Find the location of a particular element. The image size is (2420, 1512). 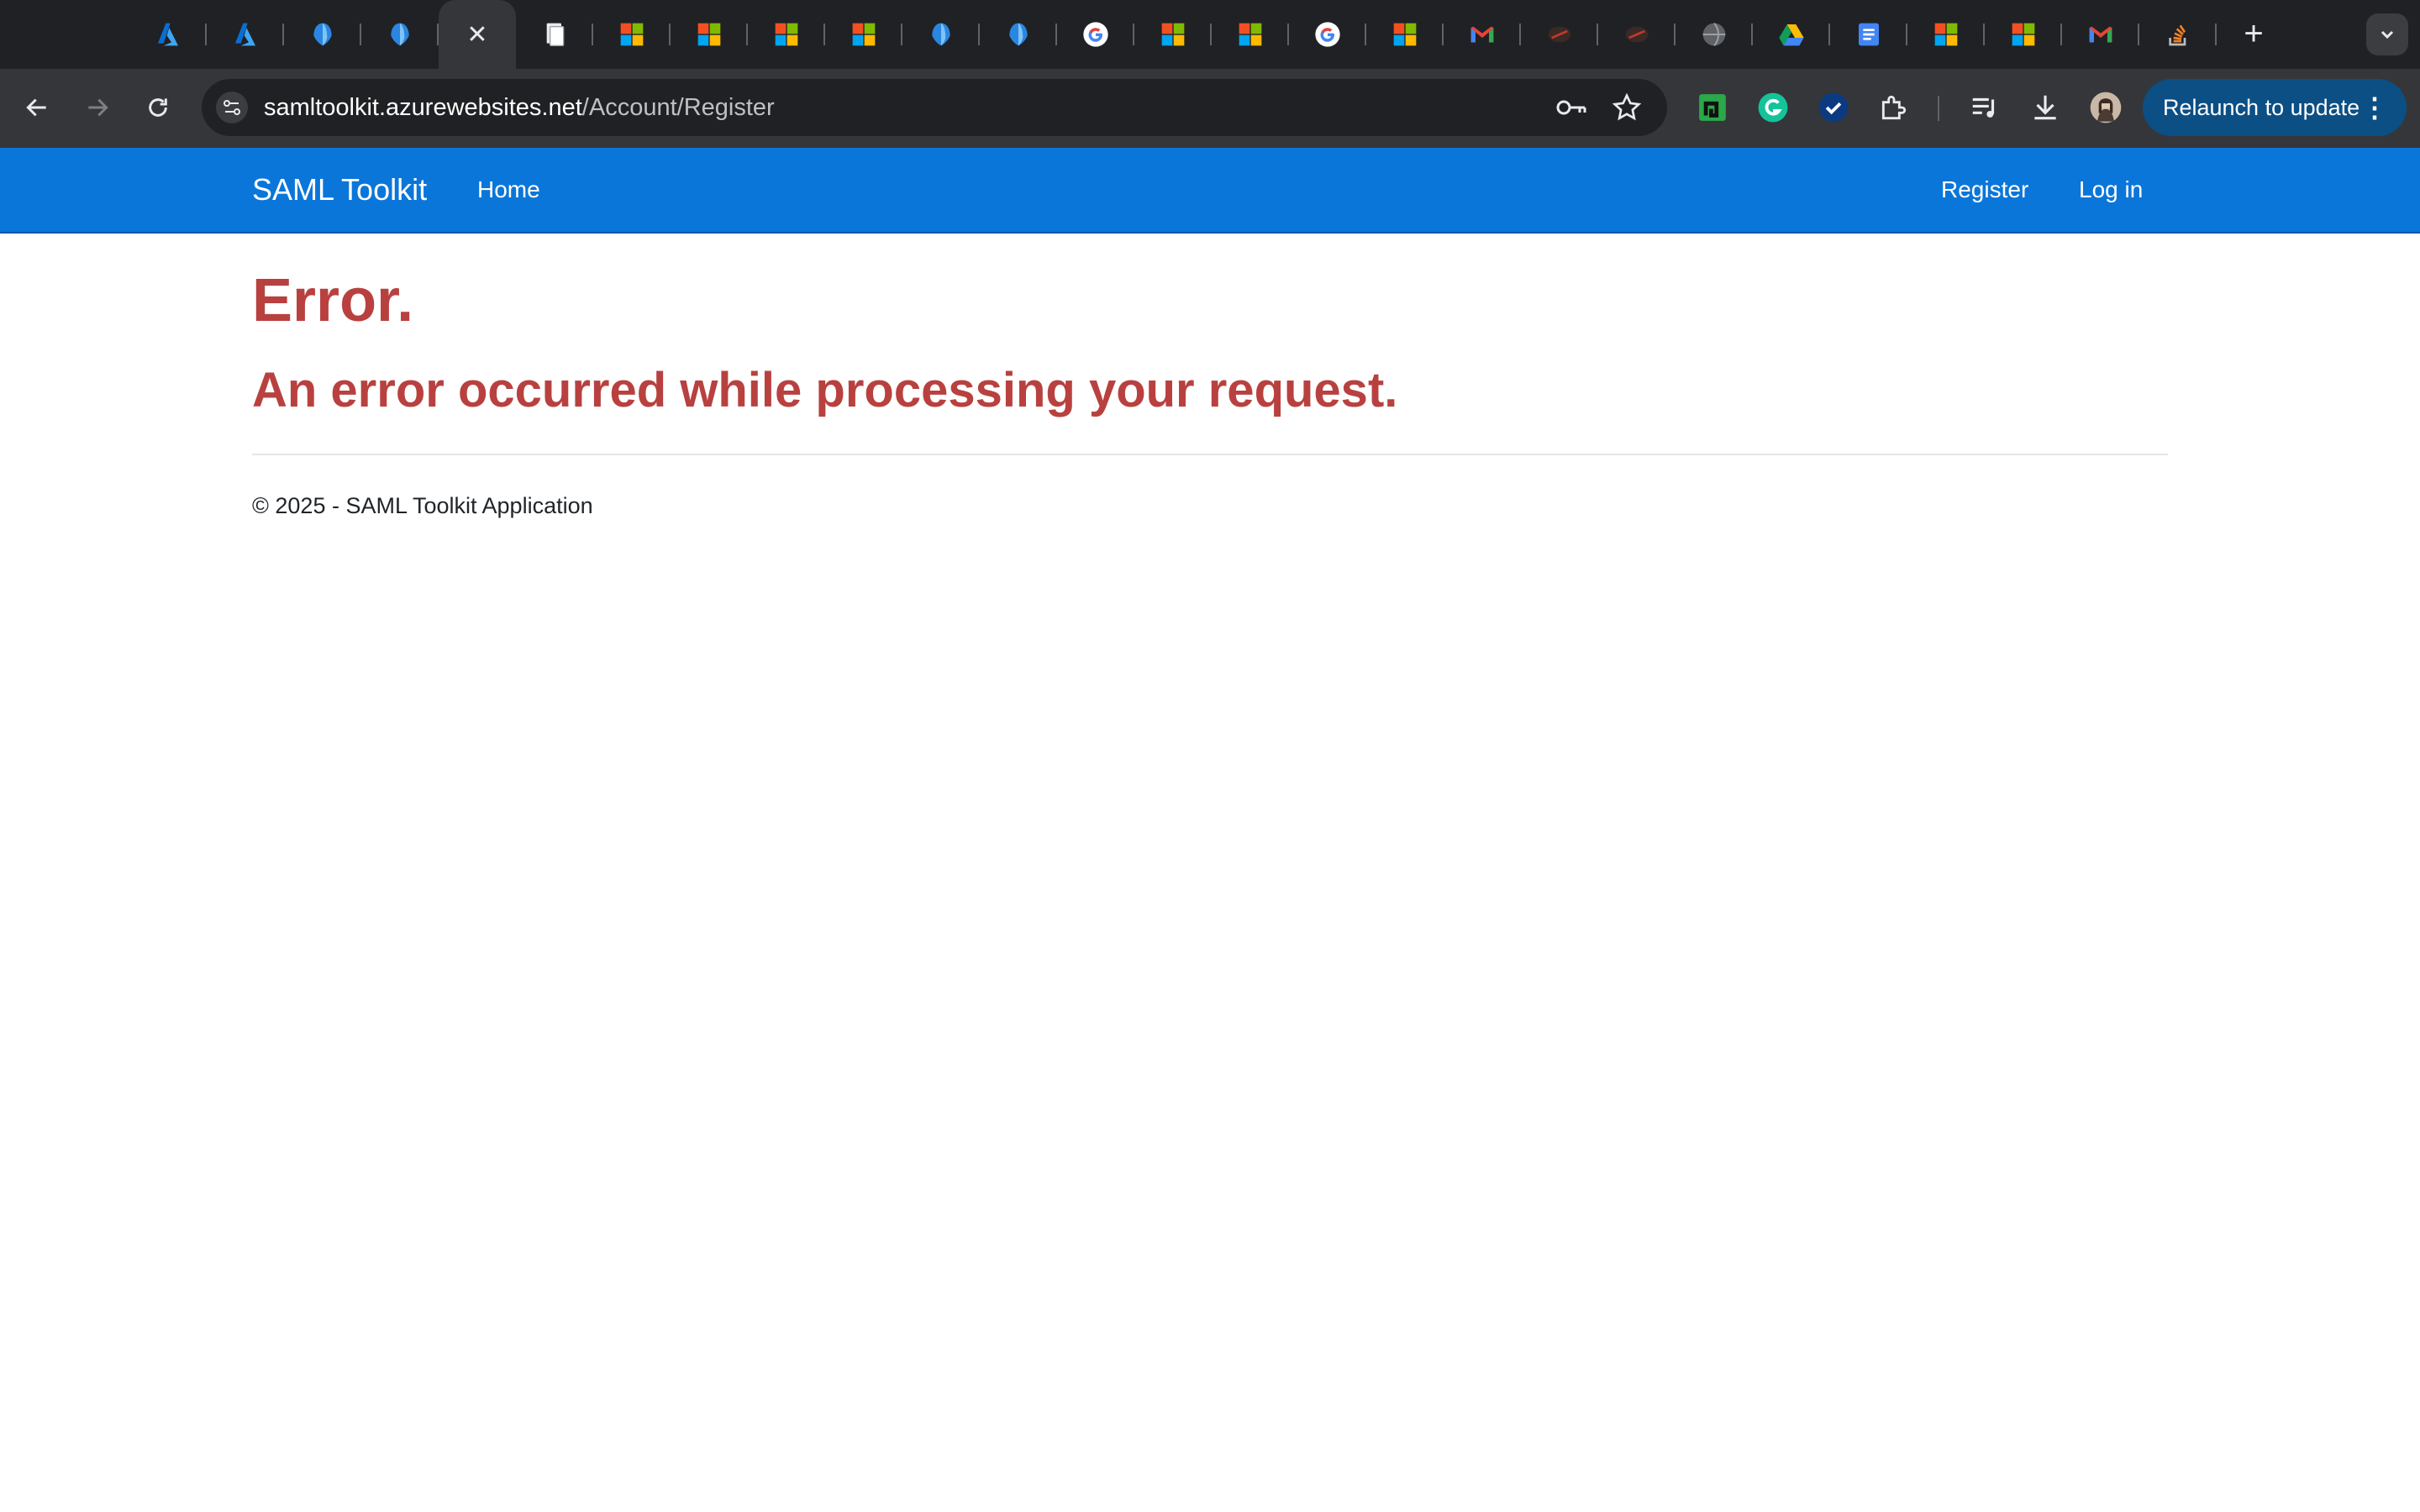

close-icon: ✕ is located at coordinates (477, 35).